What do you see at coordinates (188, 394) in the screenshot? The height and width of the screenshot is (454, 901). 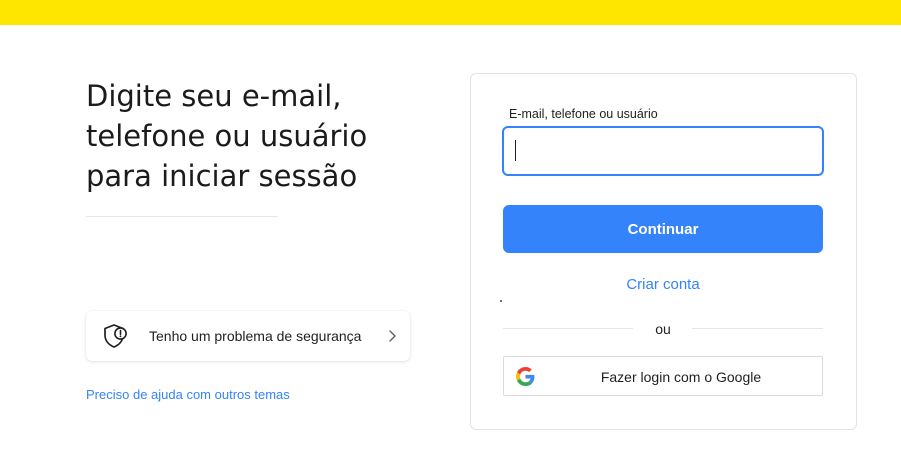 I see `help-other-topics-link: Preciso de ajuda com outros temas` at bounding box center [188, 394].